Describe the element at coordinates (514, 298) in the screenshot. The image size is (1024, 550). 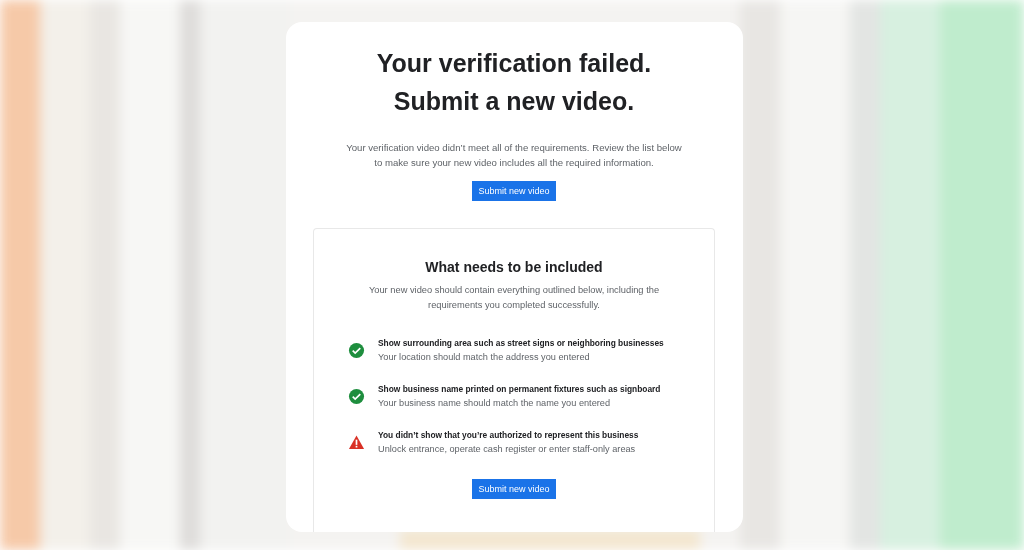
I see `section-description: Your new video should contain everything outlined below, including the requirements you completed successfully.` at that location.